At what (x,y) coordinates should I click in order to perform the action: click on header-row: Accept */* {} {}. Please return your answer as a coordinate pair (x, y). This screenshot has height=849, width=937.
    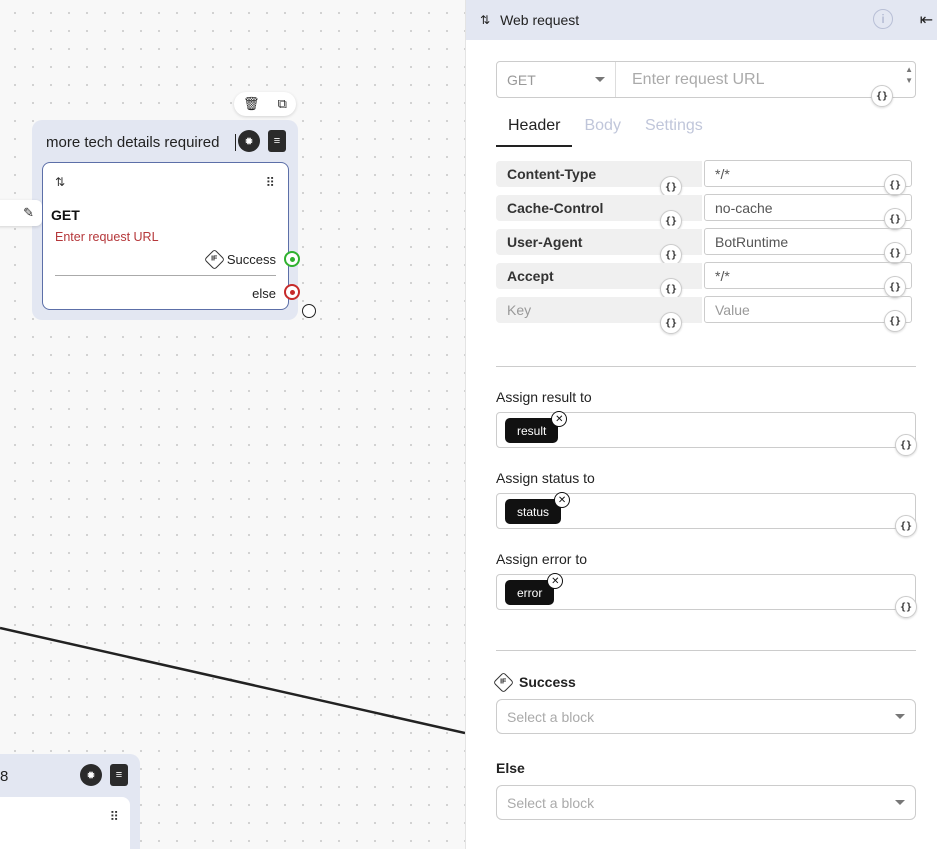
    Looking at the image, I should click on (706, 280).